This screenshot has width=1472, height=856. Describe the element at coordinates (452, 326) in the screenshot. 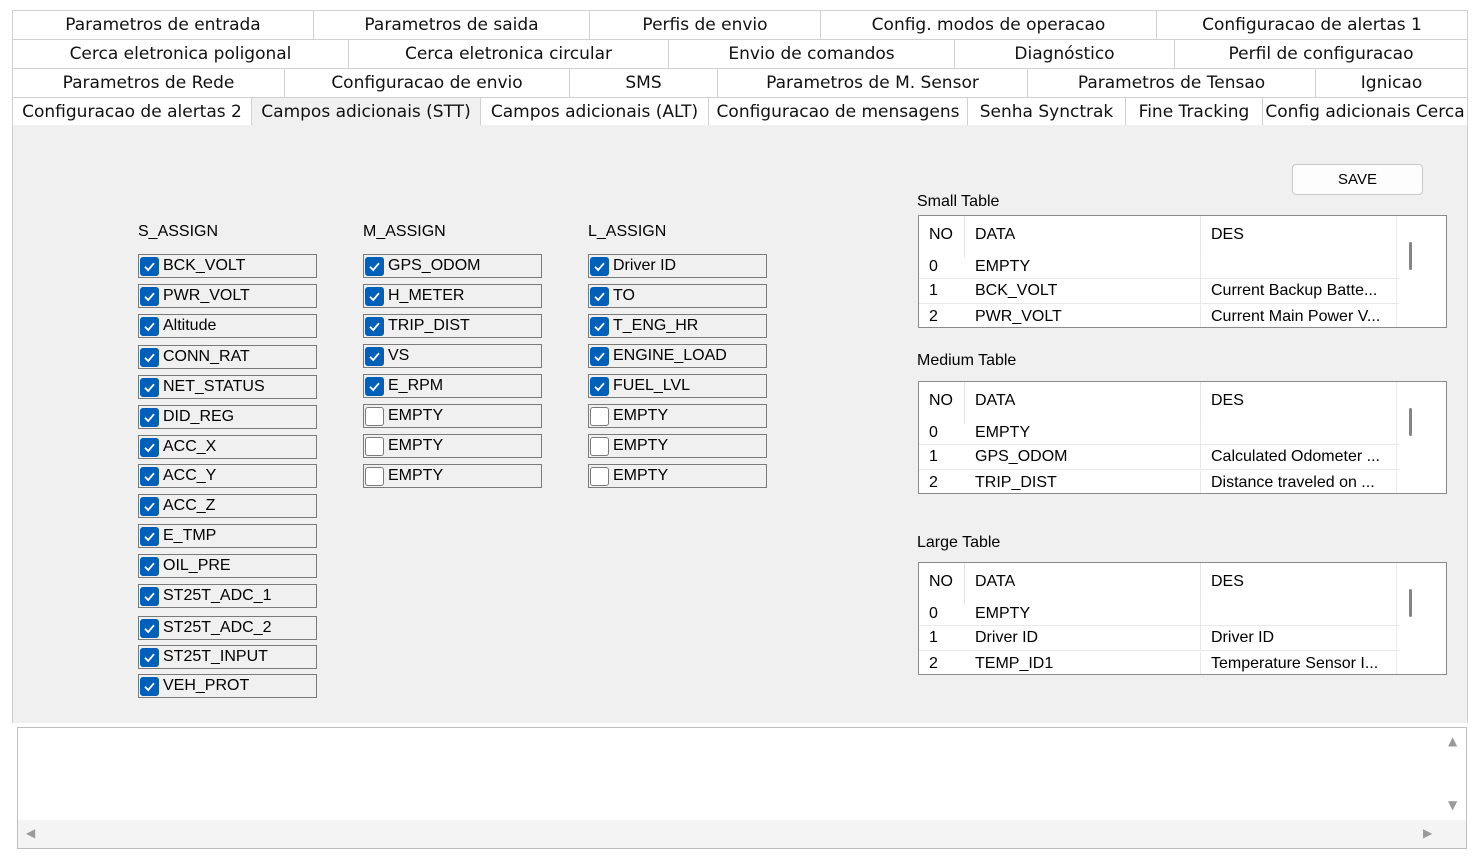

I see `checkbox-item: TRIP_DIST` at that location.